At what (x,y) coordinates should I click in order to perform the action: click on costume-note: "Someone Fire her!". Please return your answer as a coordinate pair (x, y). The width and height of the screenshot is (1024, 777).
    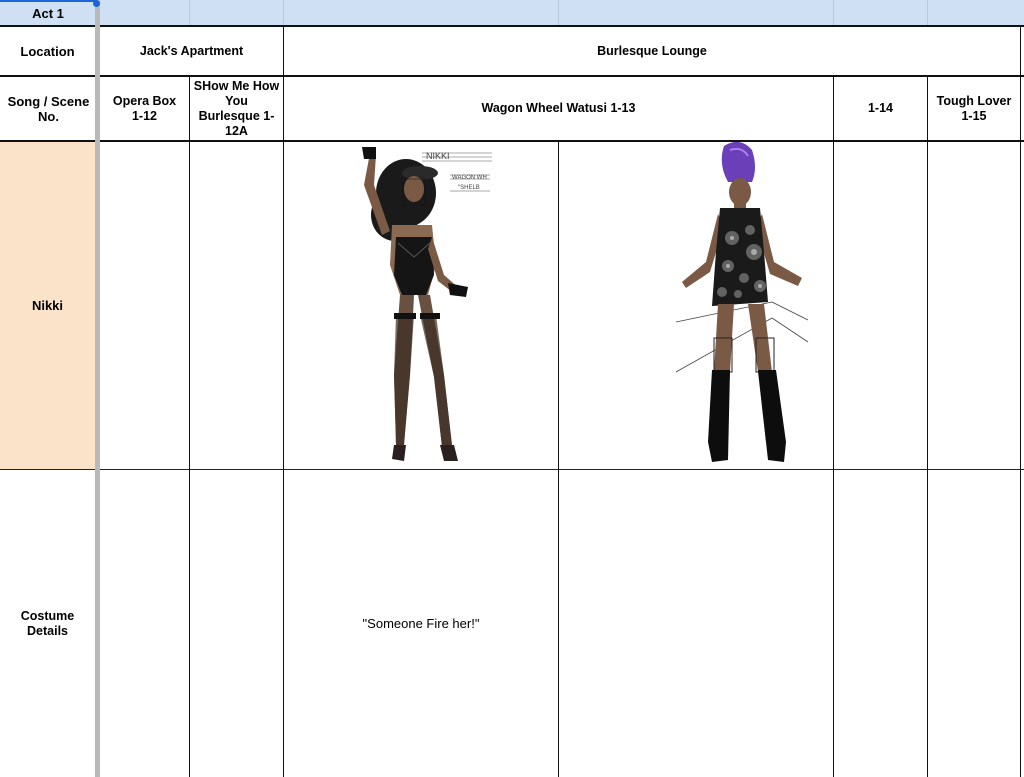
    Looking at the image, I should click on (421, 623).